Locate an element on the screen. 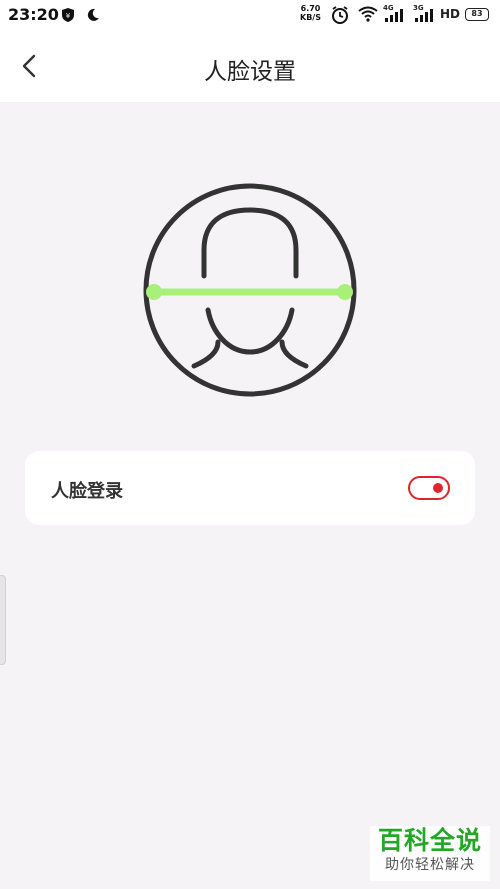  face-login-row: 人脸登录 is located at coordinates (250, 488).